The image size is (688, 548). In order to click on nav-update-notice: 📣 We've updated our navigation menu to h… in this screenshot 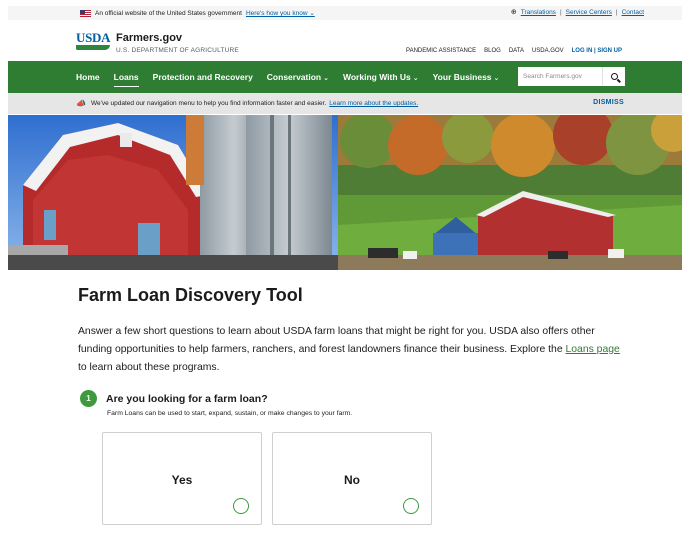, I will do `click(345, 103)`.